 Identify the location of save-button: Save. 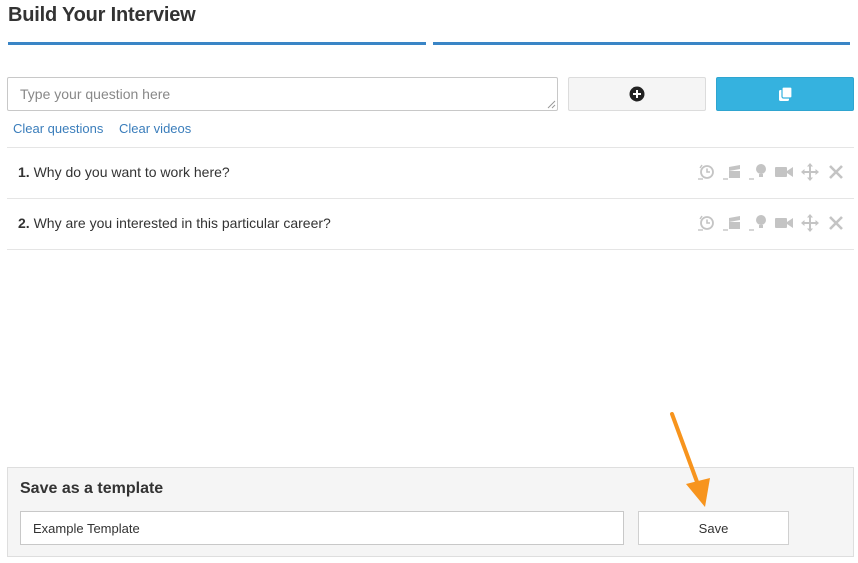
(713, 528).